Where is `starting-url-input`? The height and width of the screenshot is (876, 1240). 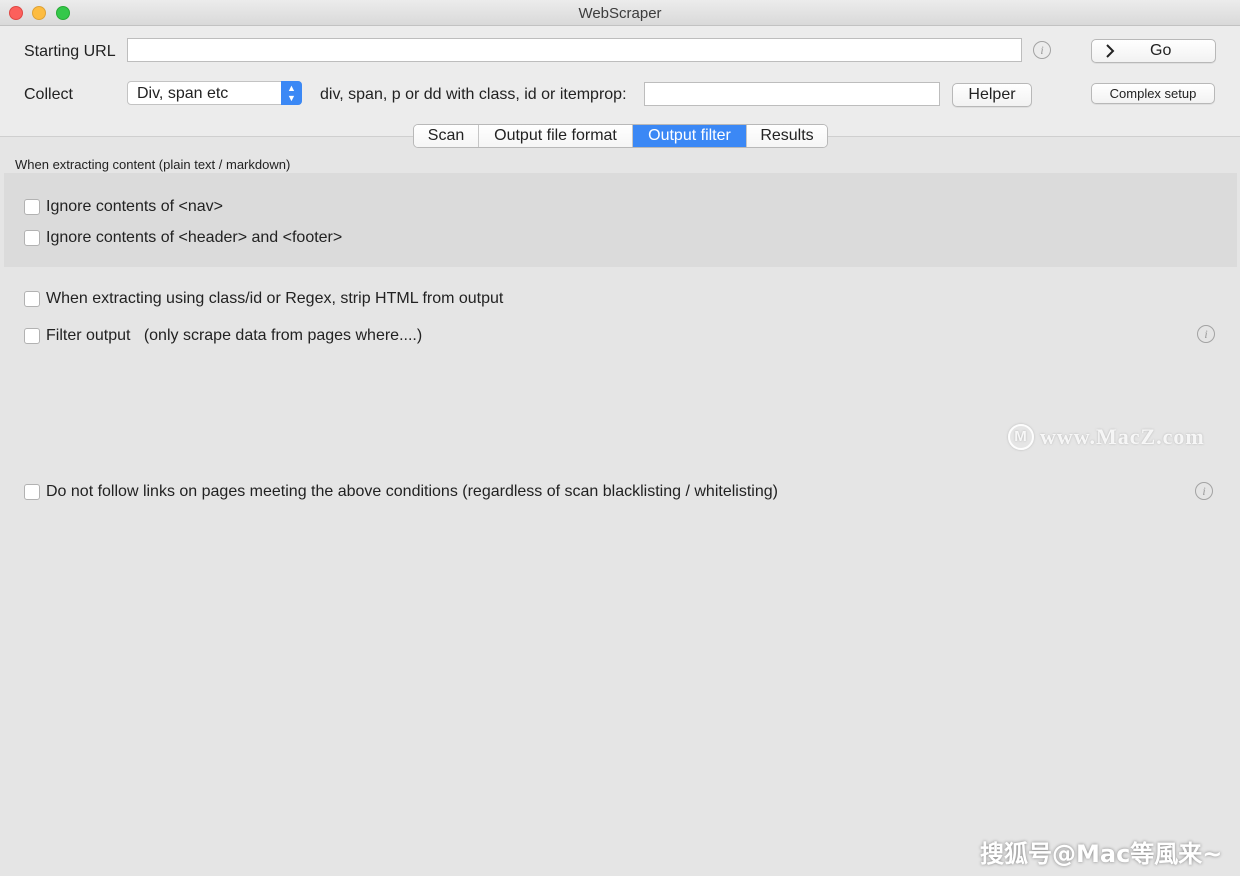 starting-url-input is located at coordinates (574, 50).